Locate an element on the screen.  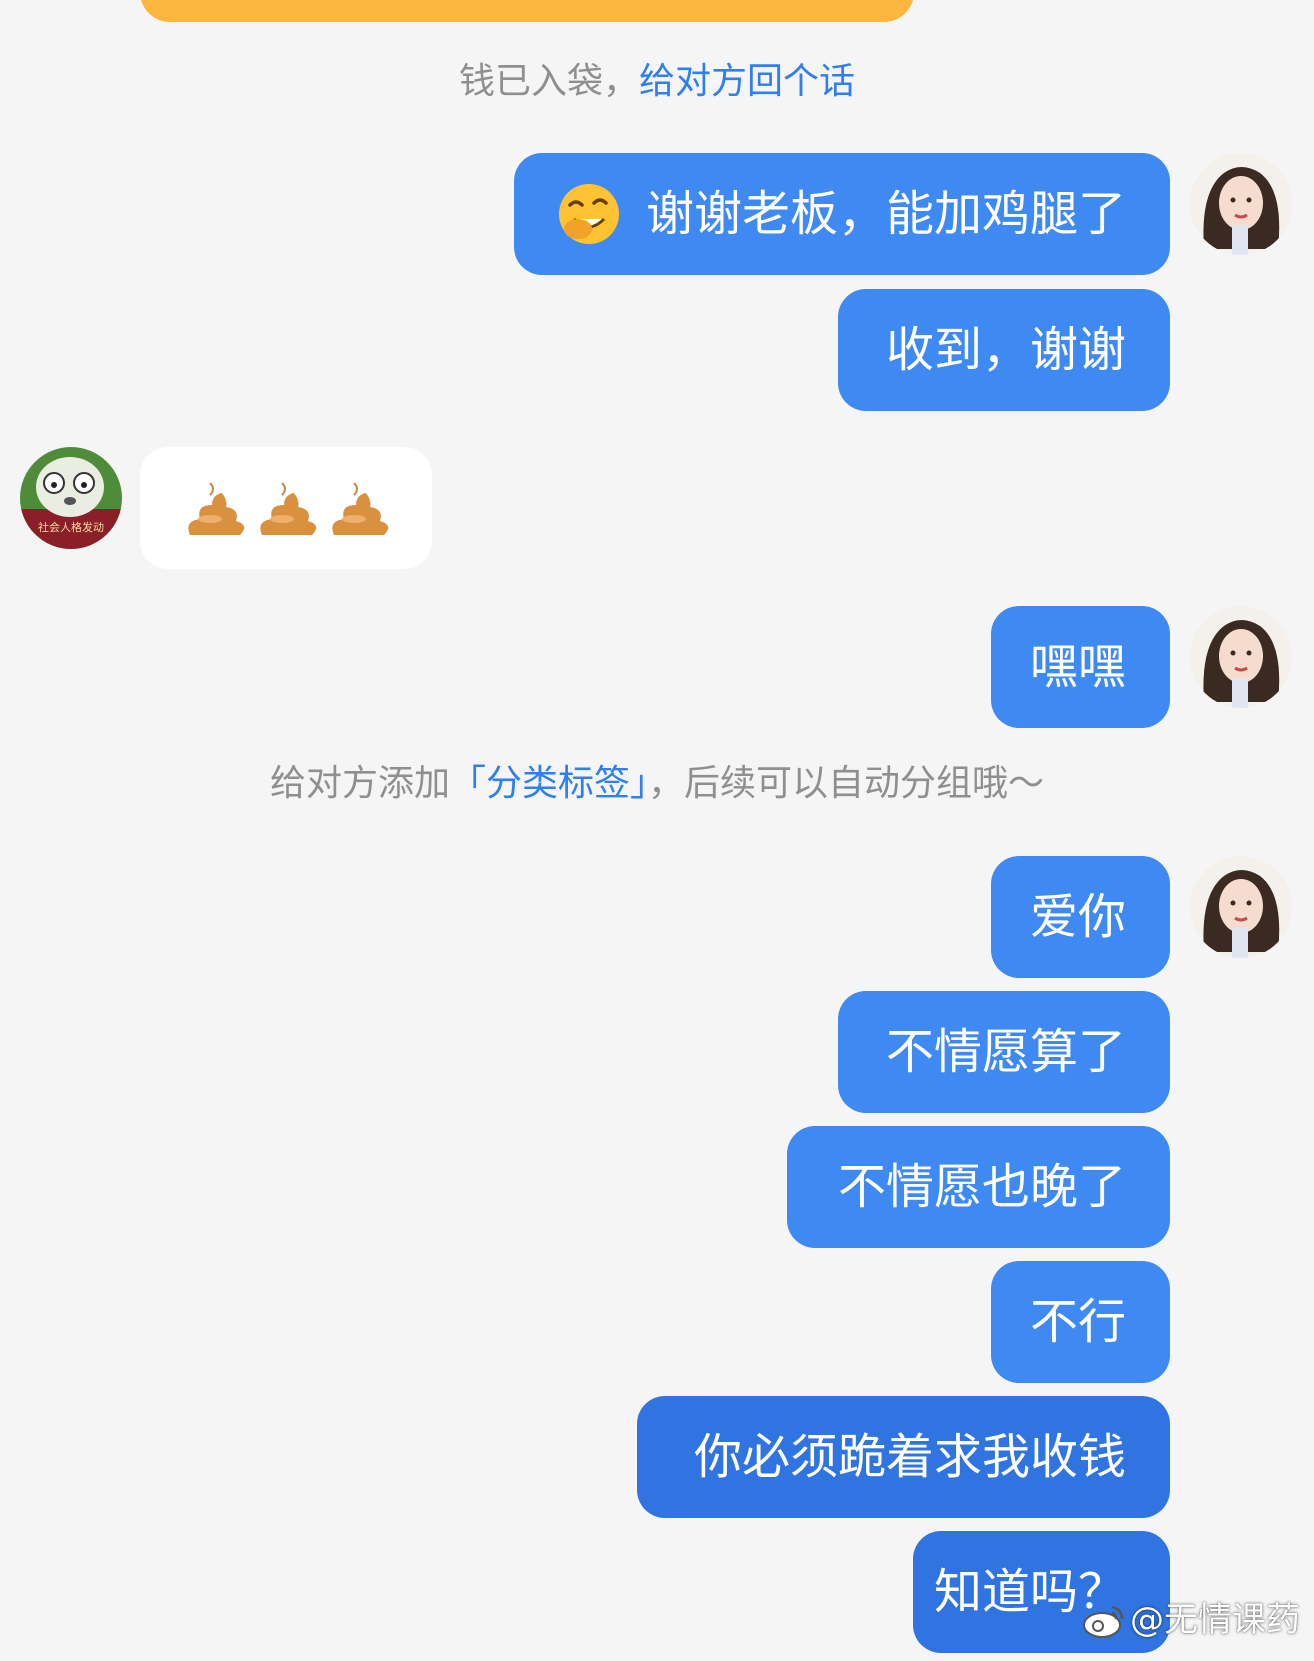
reply-link: 给对方回个话 is located at coordinates (747, 81).